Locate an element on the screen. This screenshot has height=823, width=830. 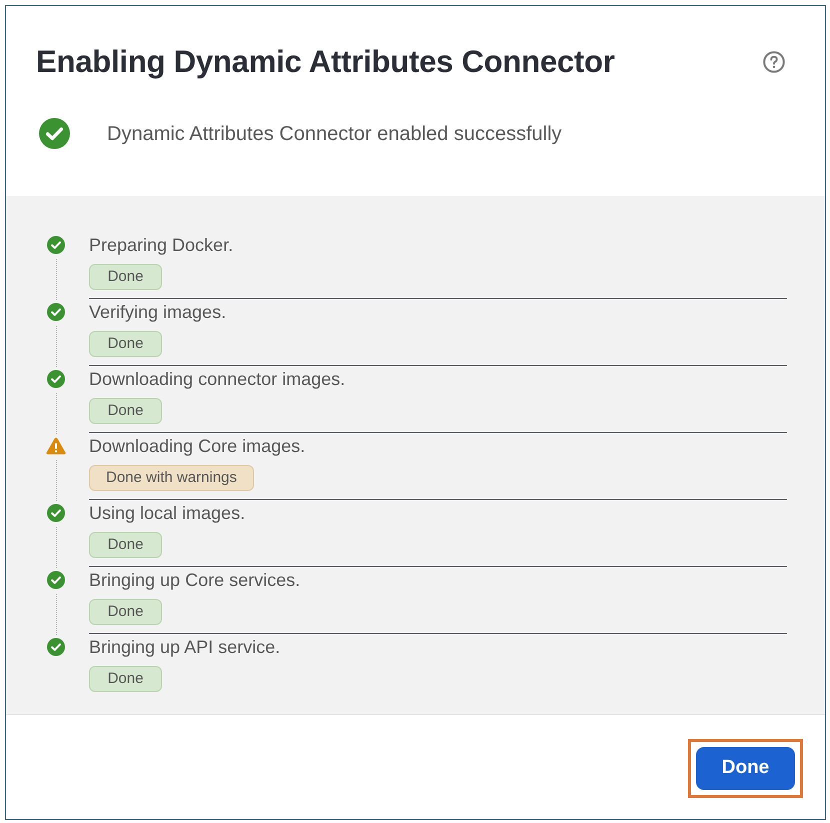
step-label: Bringing up Core services. is located at coordinates (195, 580).